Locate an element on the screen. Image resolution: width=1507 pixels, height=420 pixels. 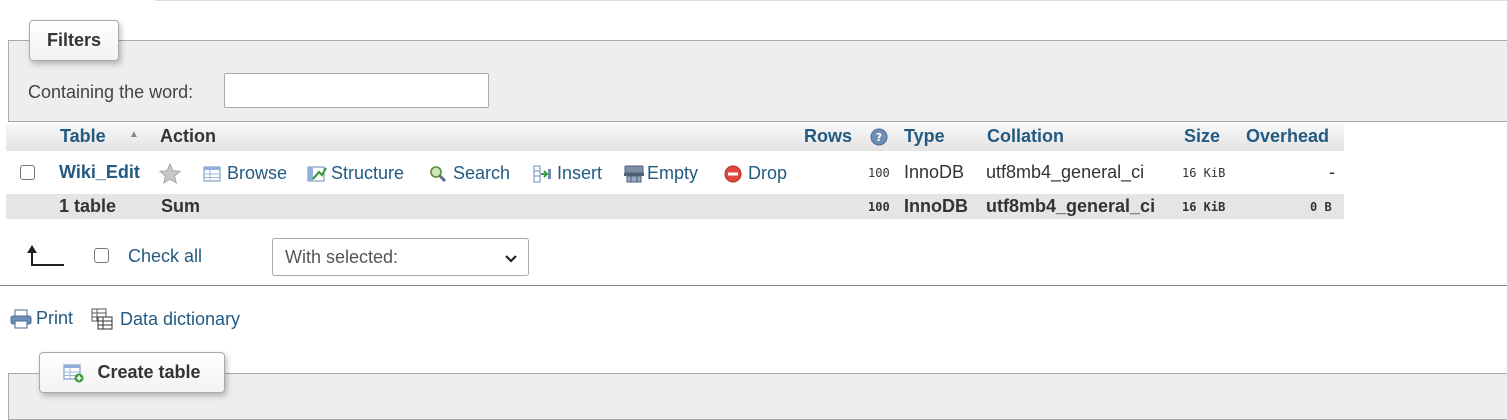
insert-icon is located at coordinates (542, 174).